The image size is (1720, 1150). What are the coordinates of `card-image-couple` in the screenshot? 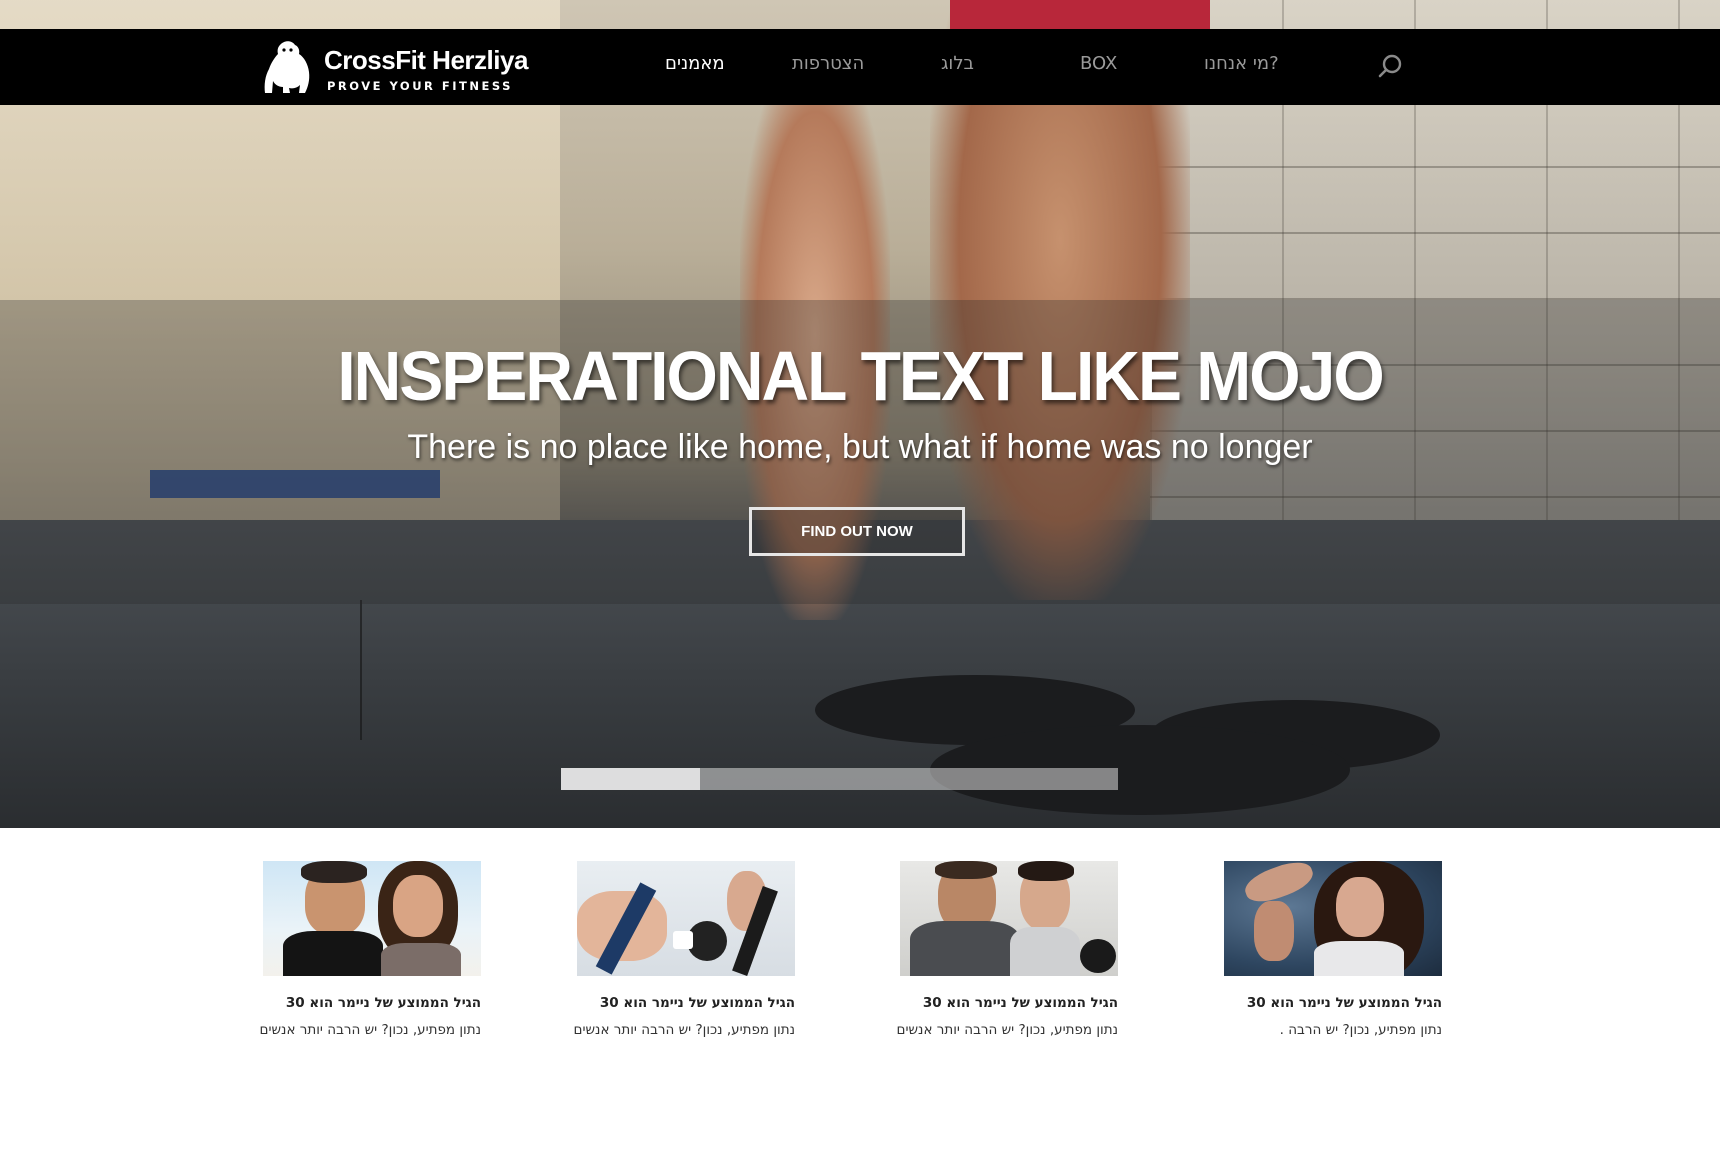 It's located at (372, 918).